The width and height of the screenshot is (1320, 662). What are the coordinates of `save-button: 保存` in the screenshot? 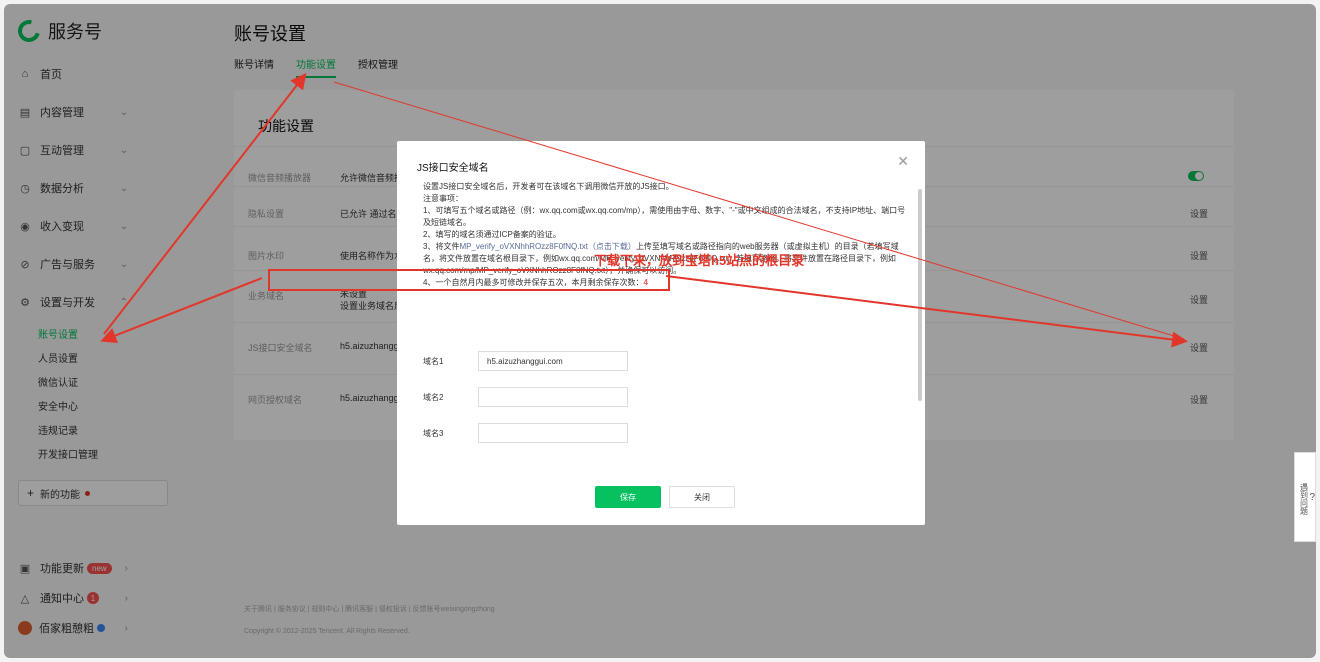 It's located at (628, 497).